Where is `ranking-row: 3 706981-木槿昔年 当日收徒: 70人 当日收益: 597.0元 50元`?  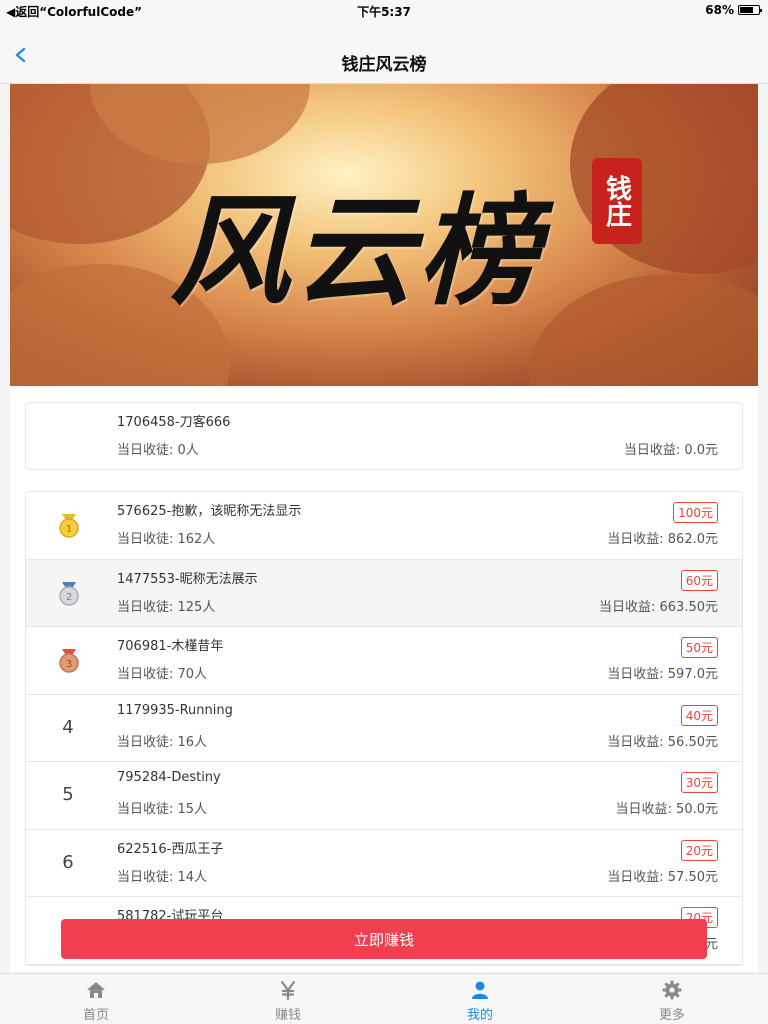 ranking-row: 3 706981-木槿昔年 当日收徒: 70人 当日收益: 597.0元 50元 is located at coordinates (384, 661).